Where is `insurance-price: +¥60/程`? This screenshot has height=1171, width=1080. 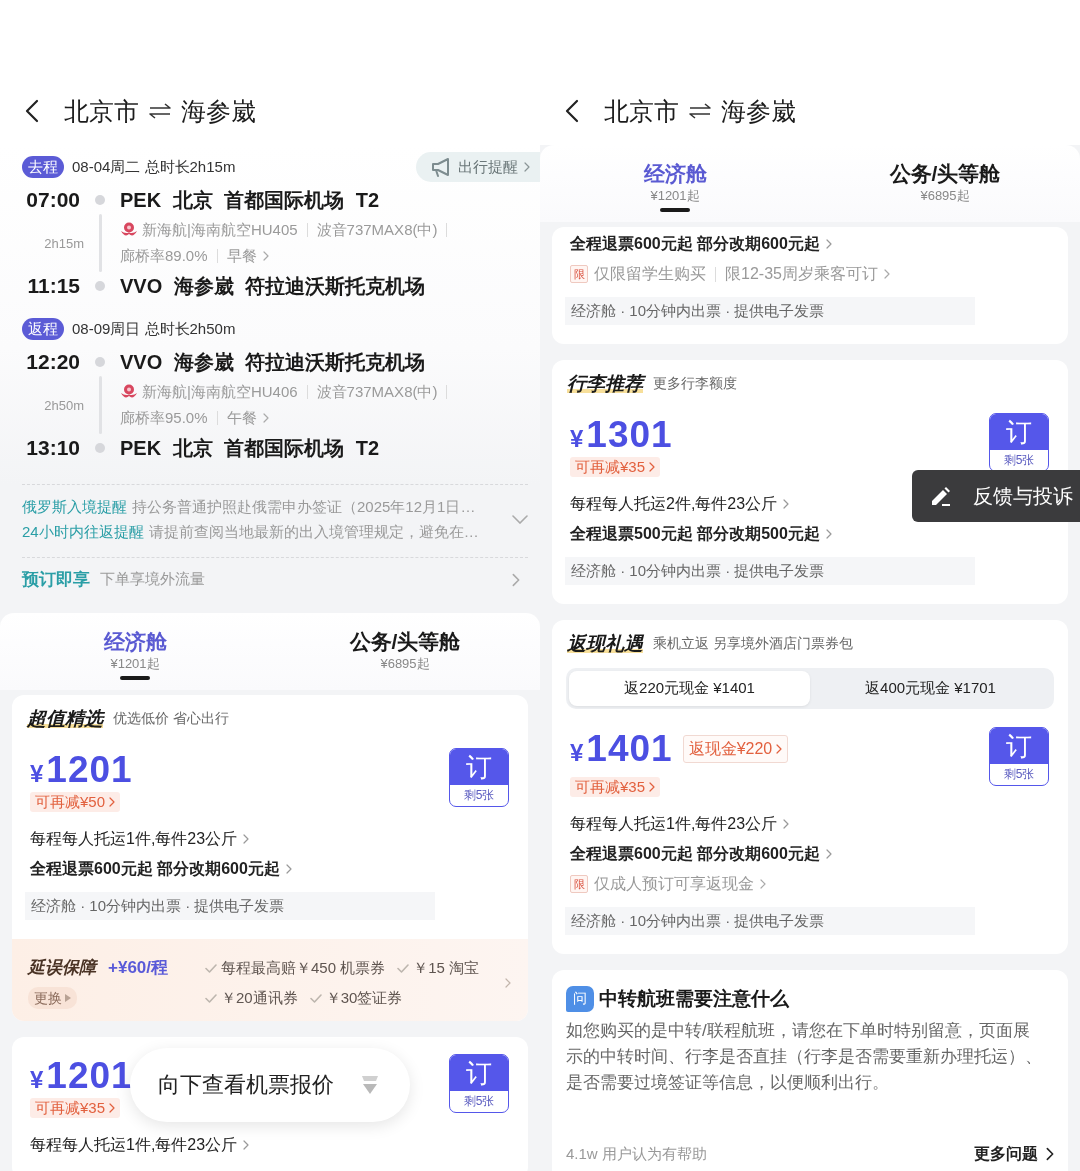 insurance-price: +¥60/程 is located at coordinates (138, 968).